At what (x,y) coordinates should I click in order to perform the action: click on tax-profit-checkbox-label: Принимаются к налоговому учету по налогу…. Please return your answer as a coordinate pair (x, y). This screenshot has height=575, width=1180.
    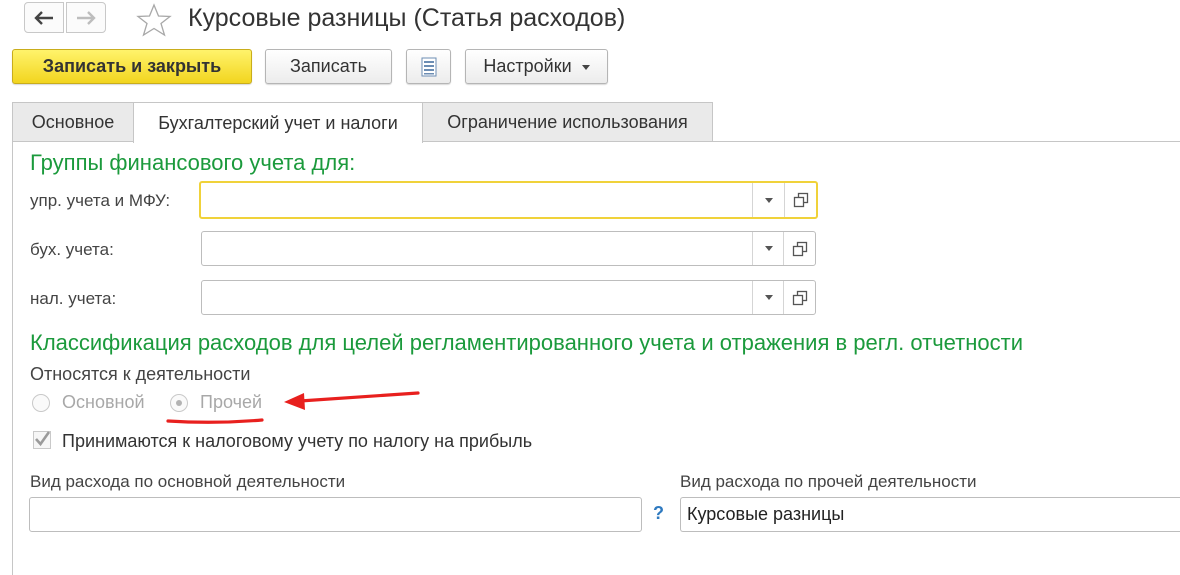
    Looking at the image, I should click on (297, 441).